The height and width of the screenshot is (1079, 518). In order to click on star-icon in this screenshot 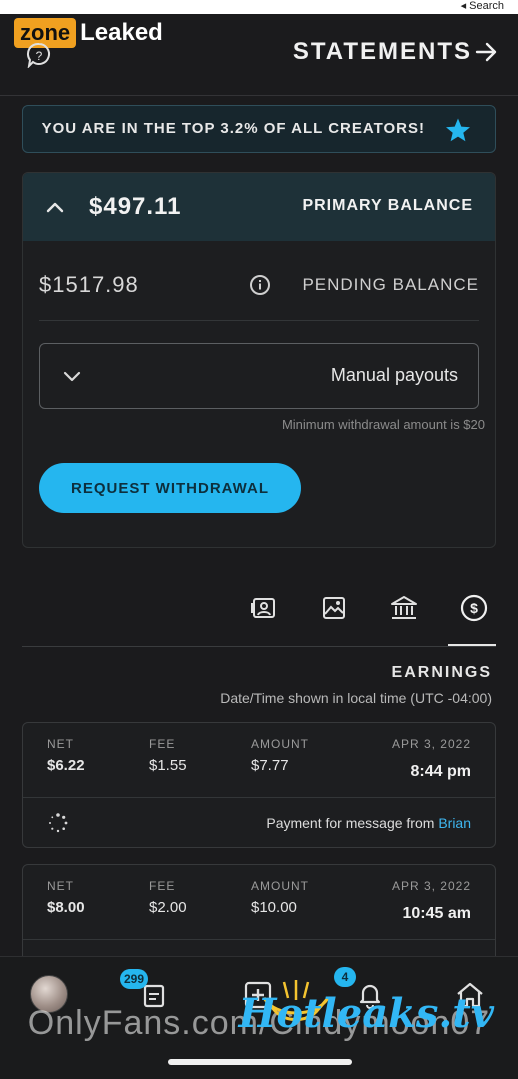, I will do `click(458, 130)`.